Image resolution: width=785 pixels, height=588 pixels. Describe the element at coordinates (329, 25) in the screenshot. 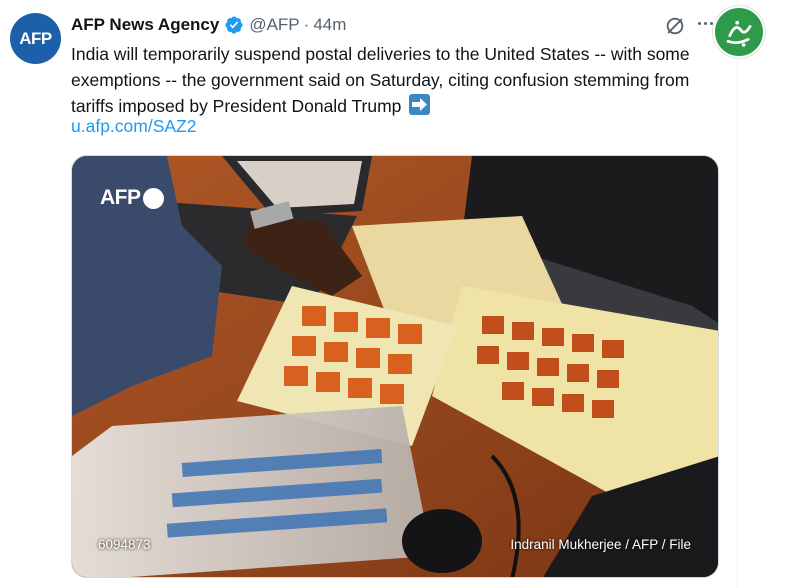

I see `tweet-time: 44m` at that location.